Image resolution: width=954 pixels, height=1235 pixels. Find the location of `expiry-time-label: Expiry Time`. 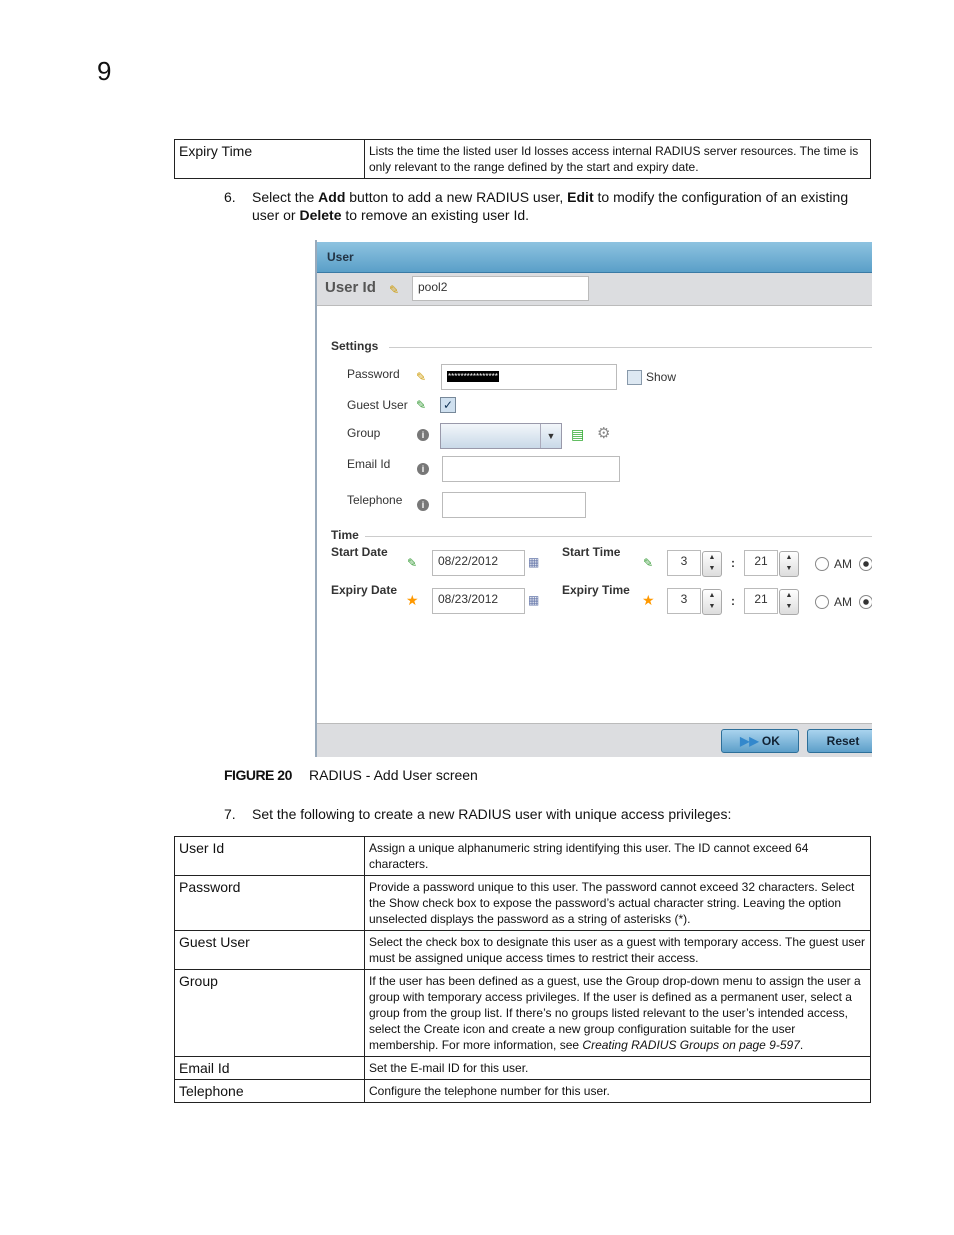

expiry-time-label: Expiry Time is located at coordinates (596, 590).